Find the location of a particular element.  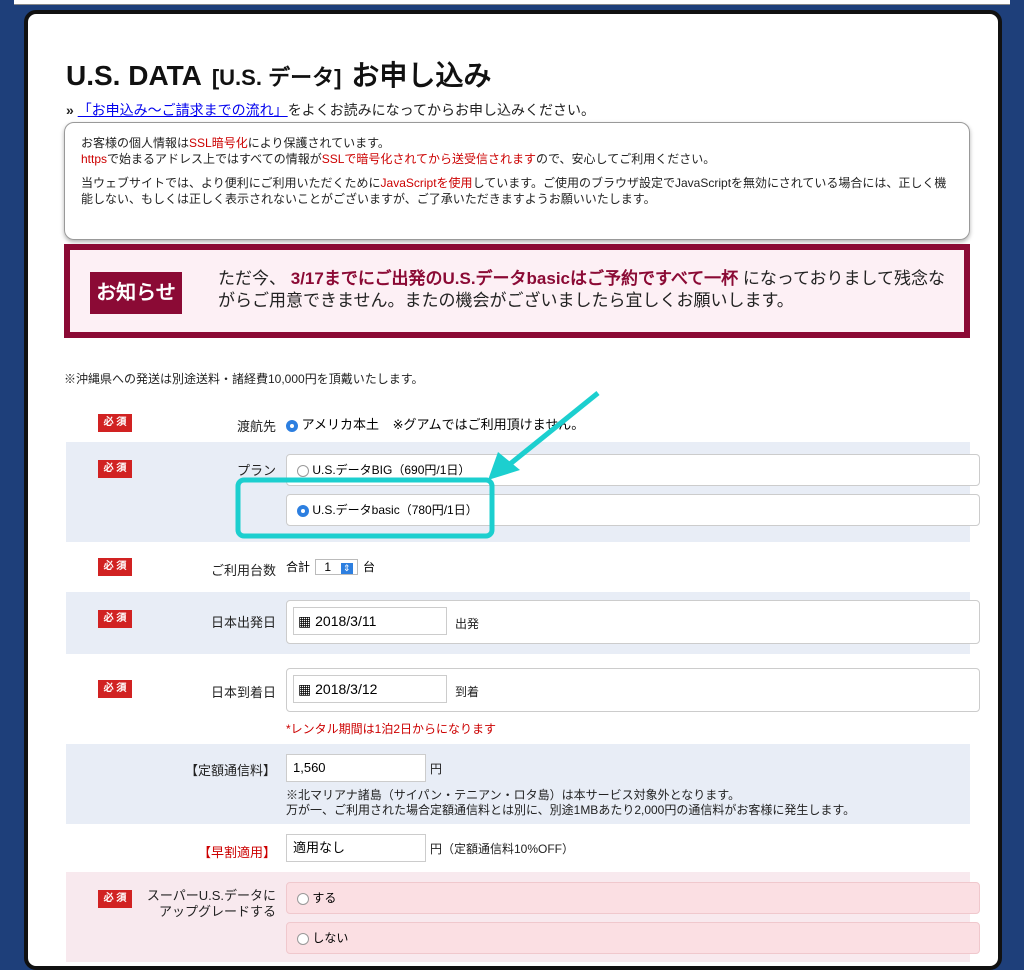

upgrade-label: スーパーU.S.データに アップグレードする is located at coordinates (211, 904).